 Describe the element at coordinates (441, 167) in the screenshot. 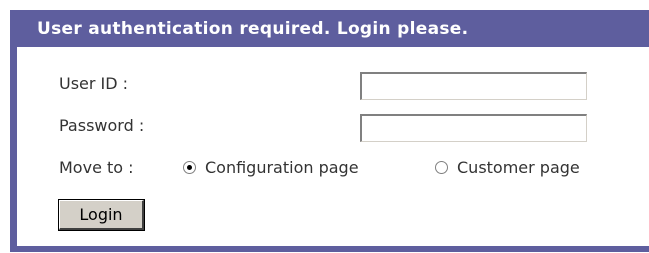

I see `customer-page-radio` at that location.